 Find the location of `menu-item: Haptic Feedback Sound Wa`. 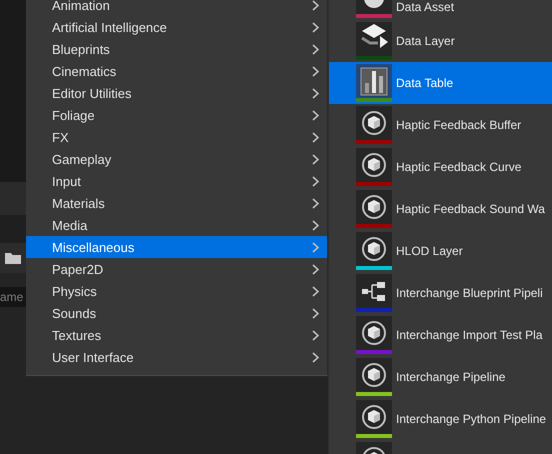

menu-item: Haptic Feedback Sound Wa is located at coordinates (440, 209).